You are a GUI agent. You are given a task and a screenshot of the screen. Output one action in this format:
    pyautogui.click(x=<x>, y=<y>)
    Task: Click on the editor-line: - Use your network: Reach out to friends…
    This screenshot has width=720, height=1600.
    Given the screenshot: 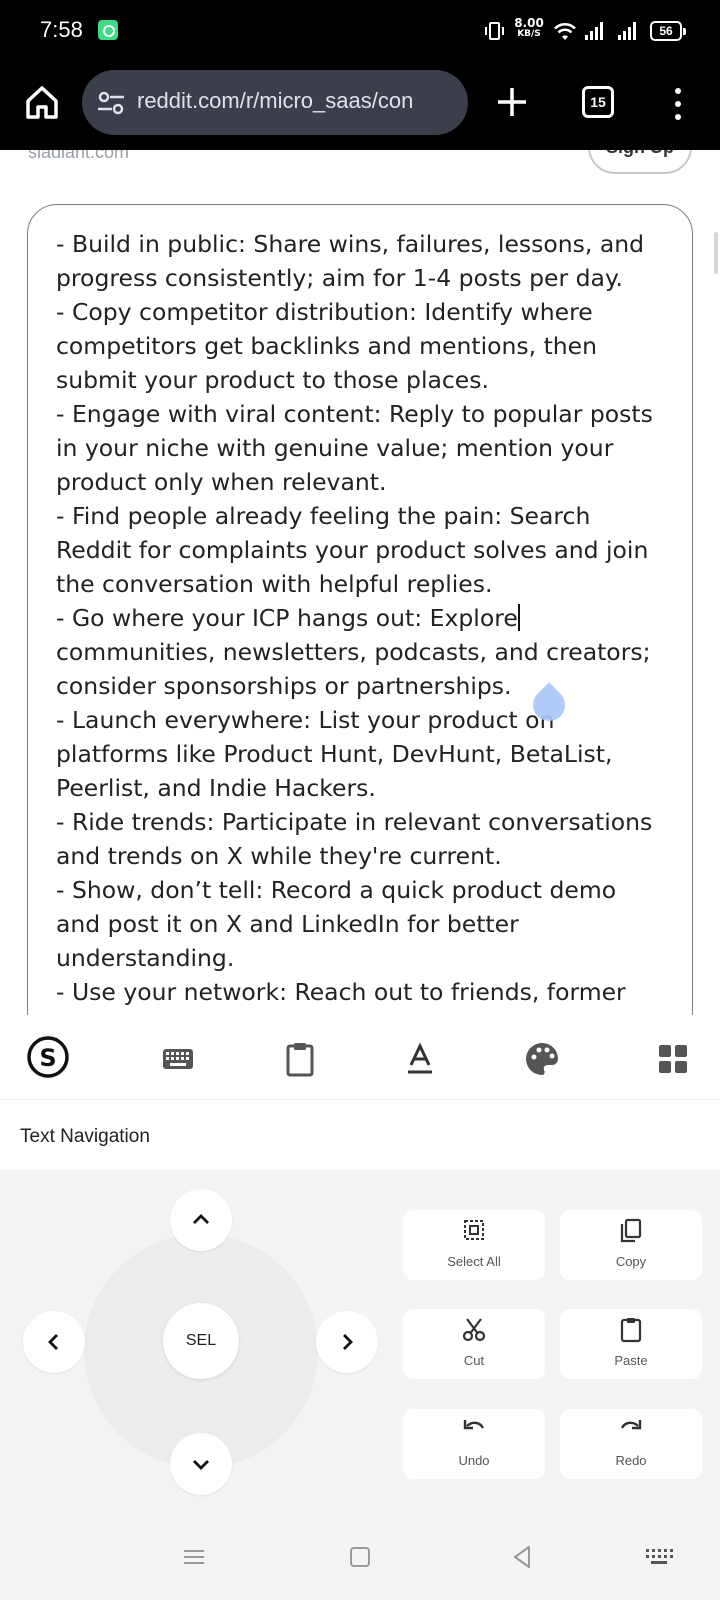 What is the action you would take?
    pyautogui.click(x=366, y=992)
    